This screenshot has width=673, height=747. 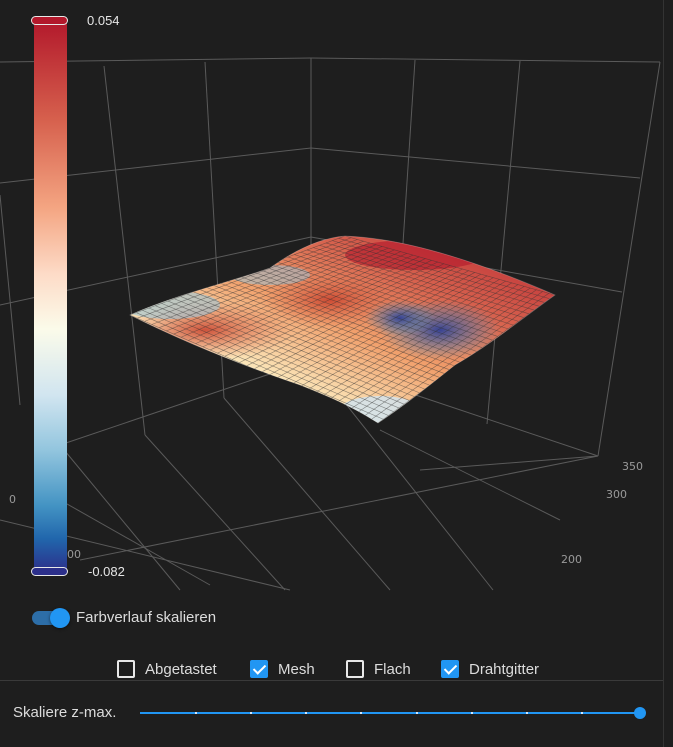 I want to click on checkbox-flach: Flach, so click(x=378, y=669).